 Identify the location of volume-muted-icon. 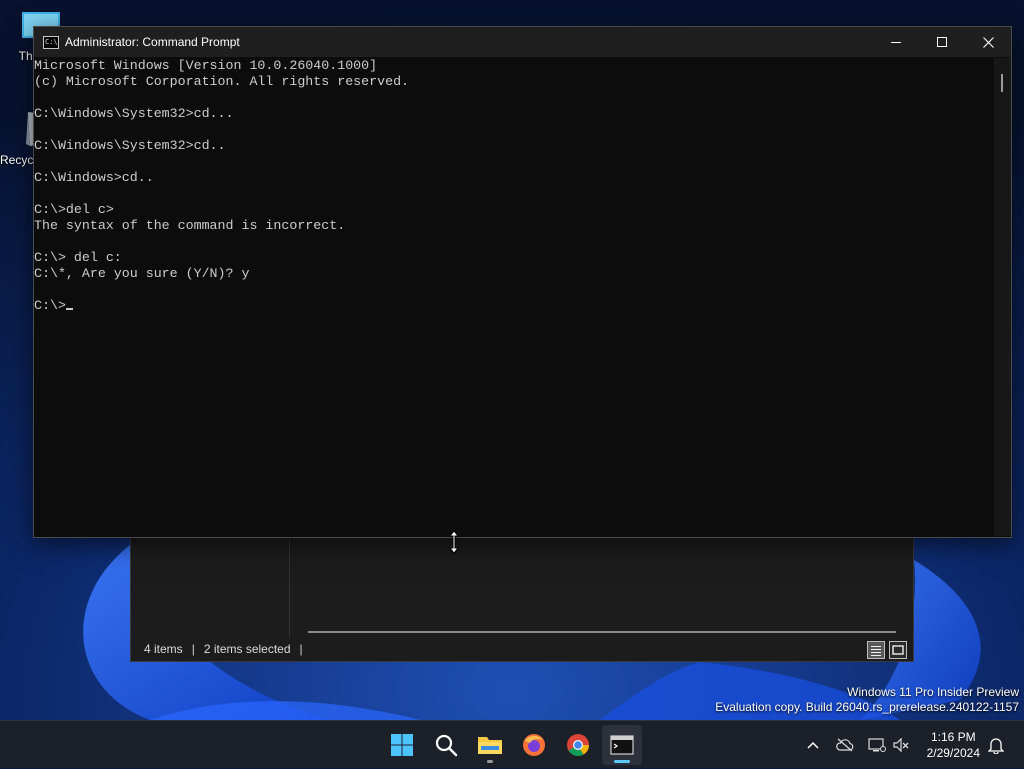
(901, 745).